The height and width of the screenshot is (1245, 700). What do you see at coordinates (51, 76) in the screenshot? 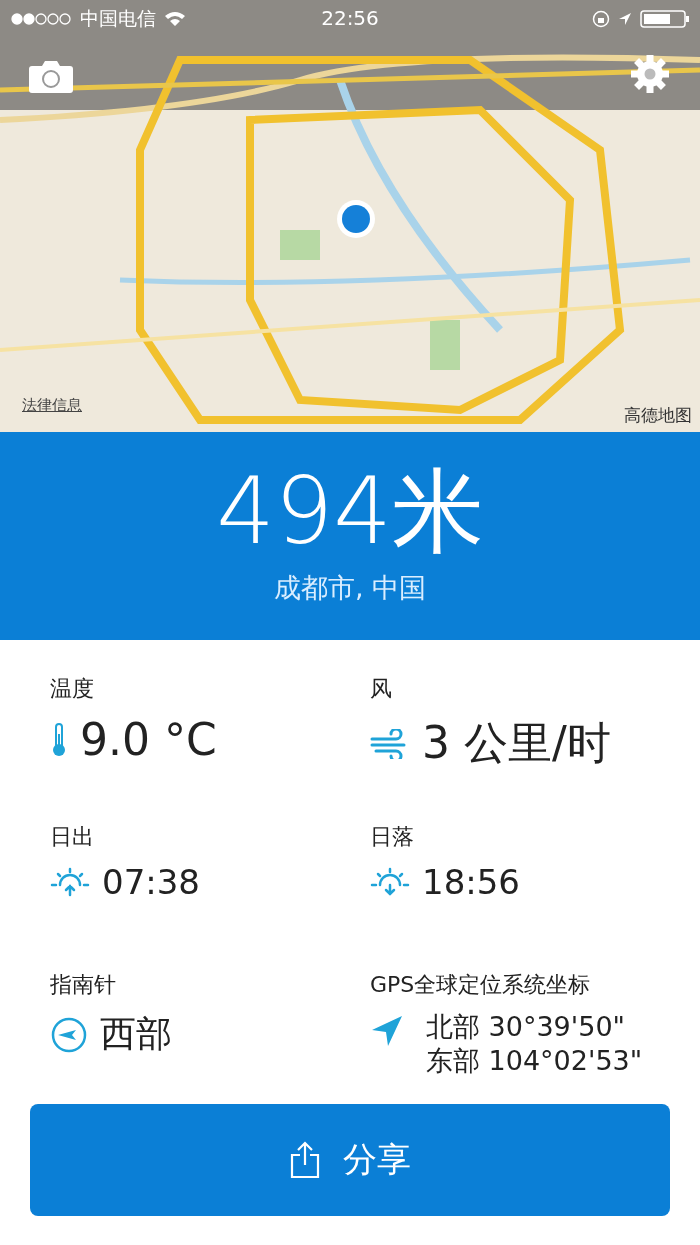
I see `camera-icon` at bounding box center [51, 76].